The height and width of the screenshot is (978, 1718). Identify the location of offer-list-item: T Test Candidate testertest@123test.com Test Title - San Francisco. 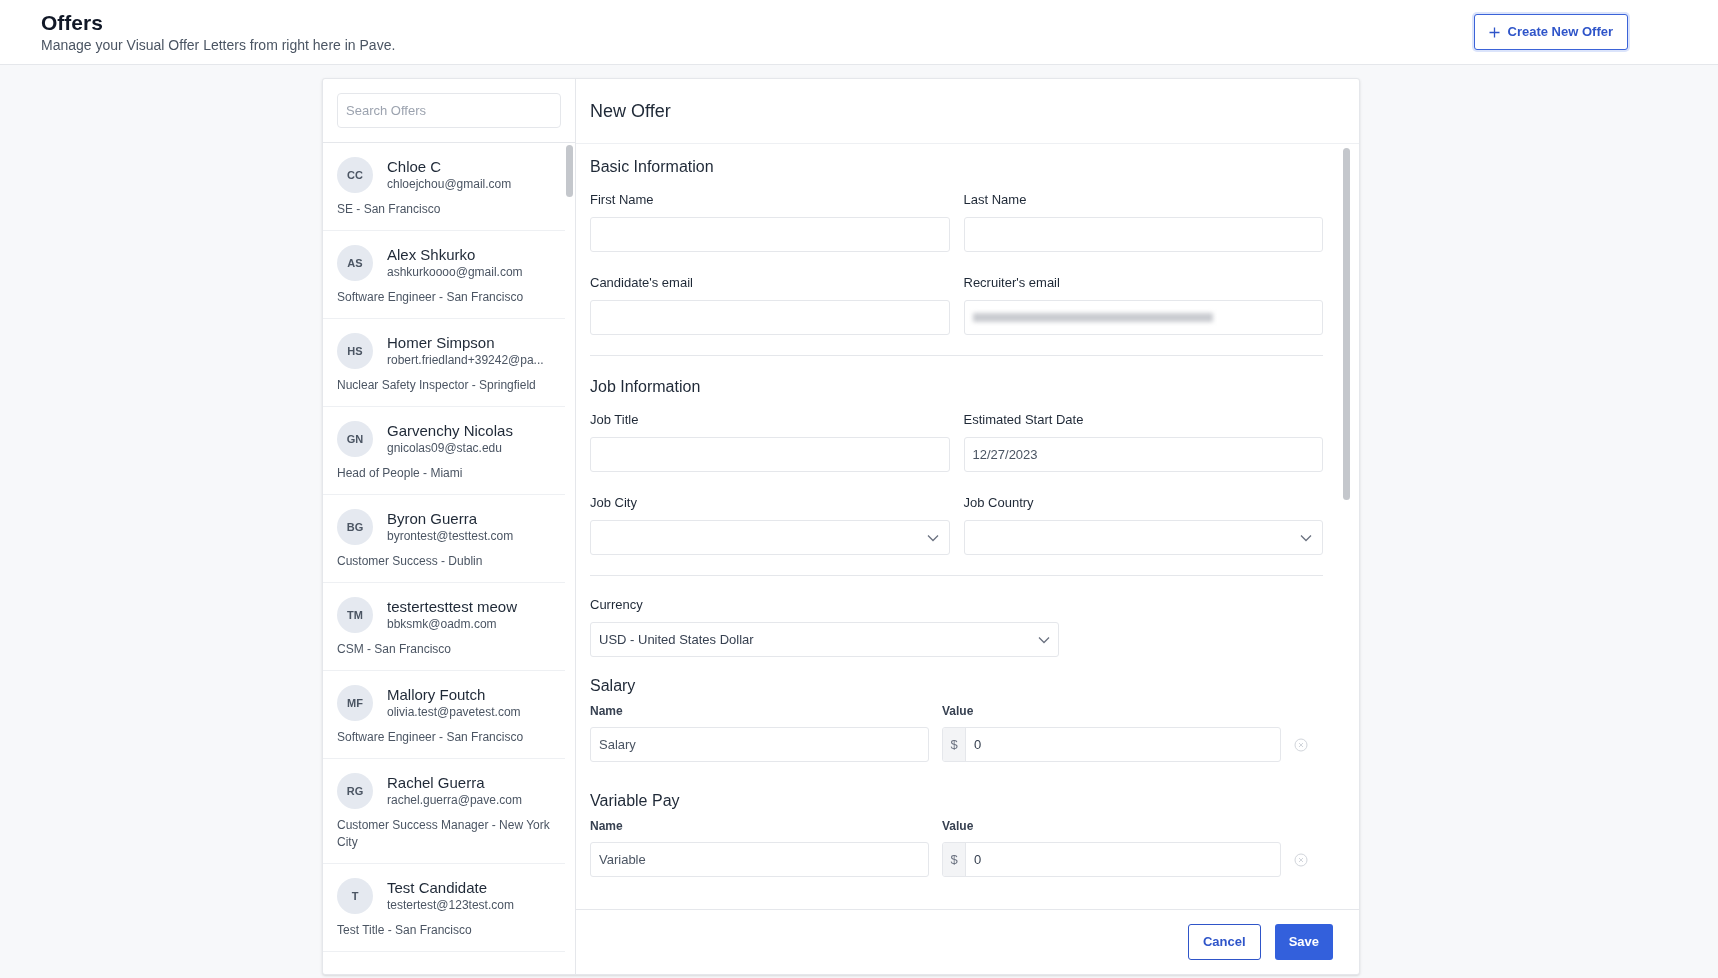
(444, 908).